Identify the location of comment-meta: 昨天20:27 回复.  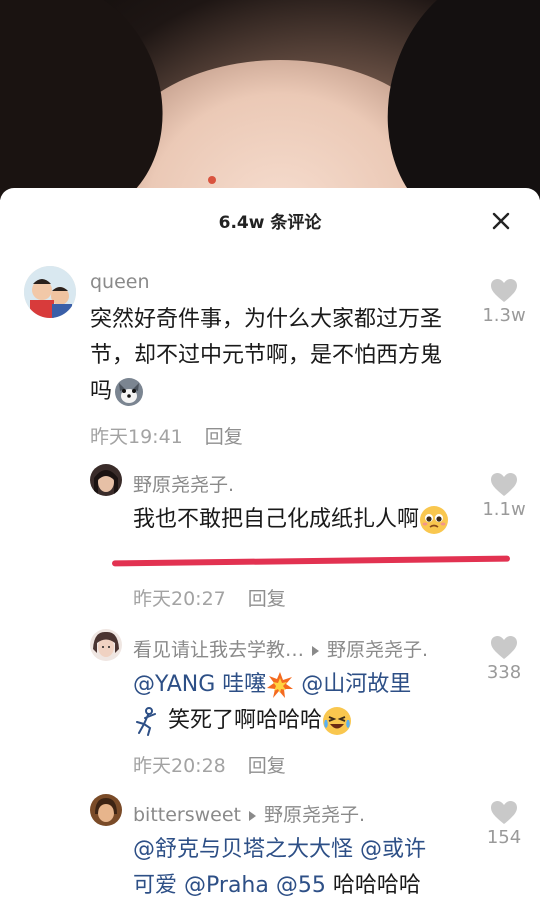
(209, 597).